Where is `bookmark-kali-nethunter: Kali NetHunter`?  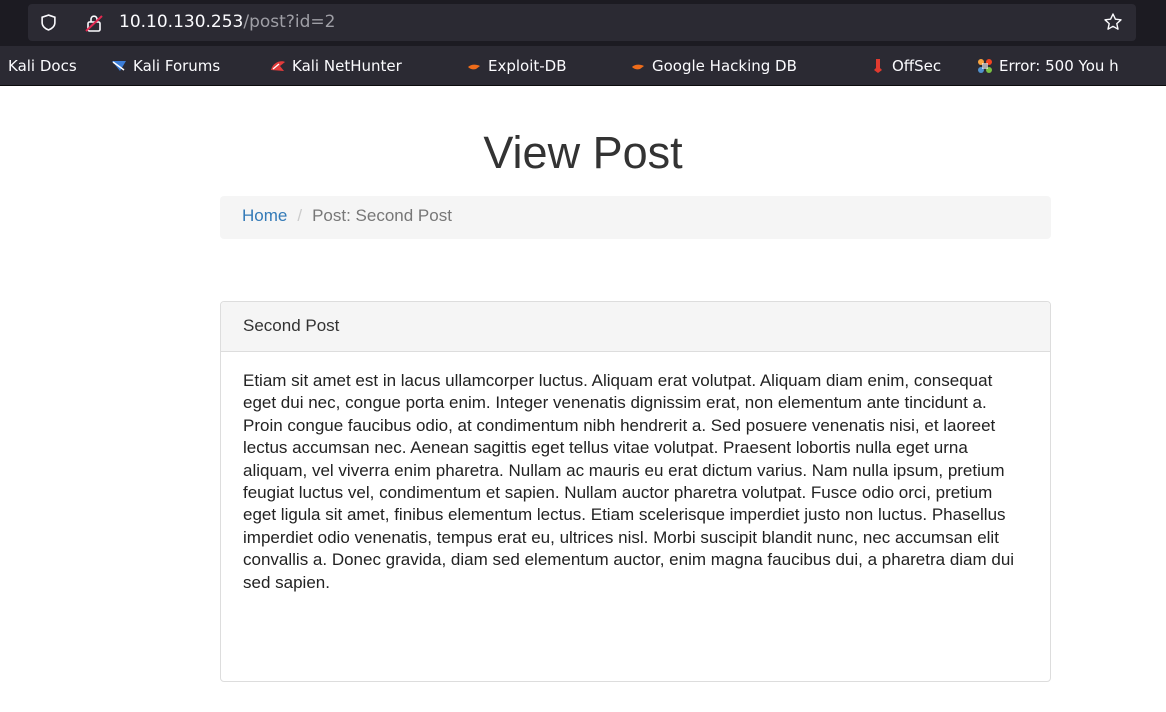 bookmark-kali-nethunter: Kali NetHunter is located at coordinates (336, 66).